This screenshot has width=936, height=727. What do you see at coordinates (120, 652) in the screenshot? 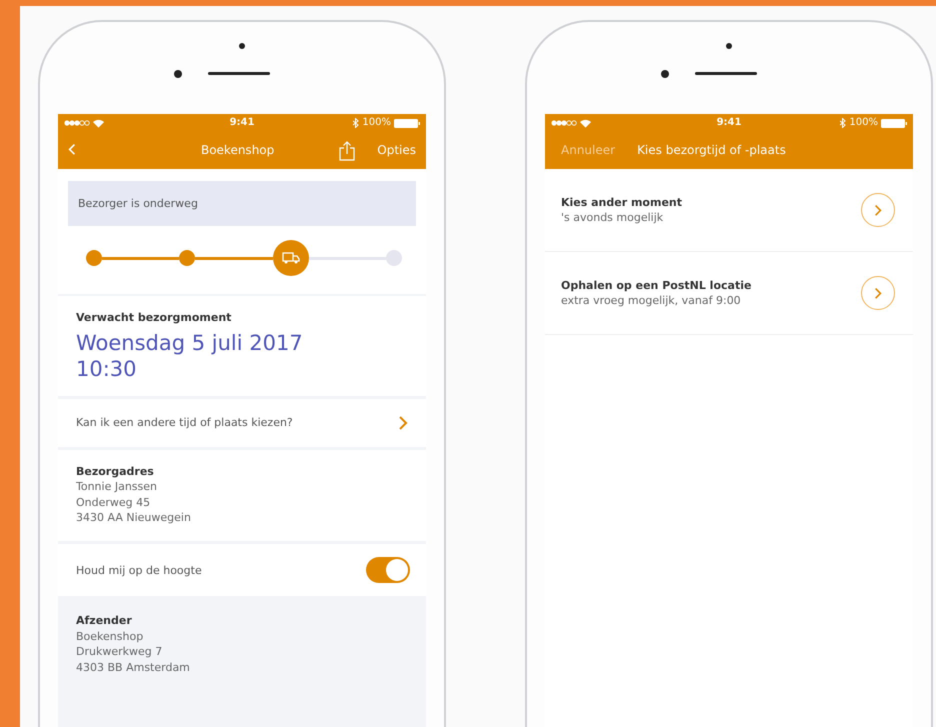
I see `address-line: Drukwerkweg 7` at bounding box center [120, 652].